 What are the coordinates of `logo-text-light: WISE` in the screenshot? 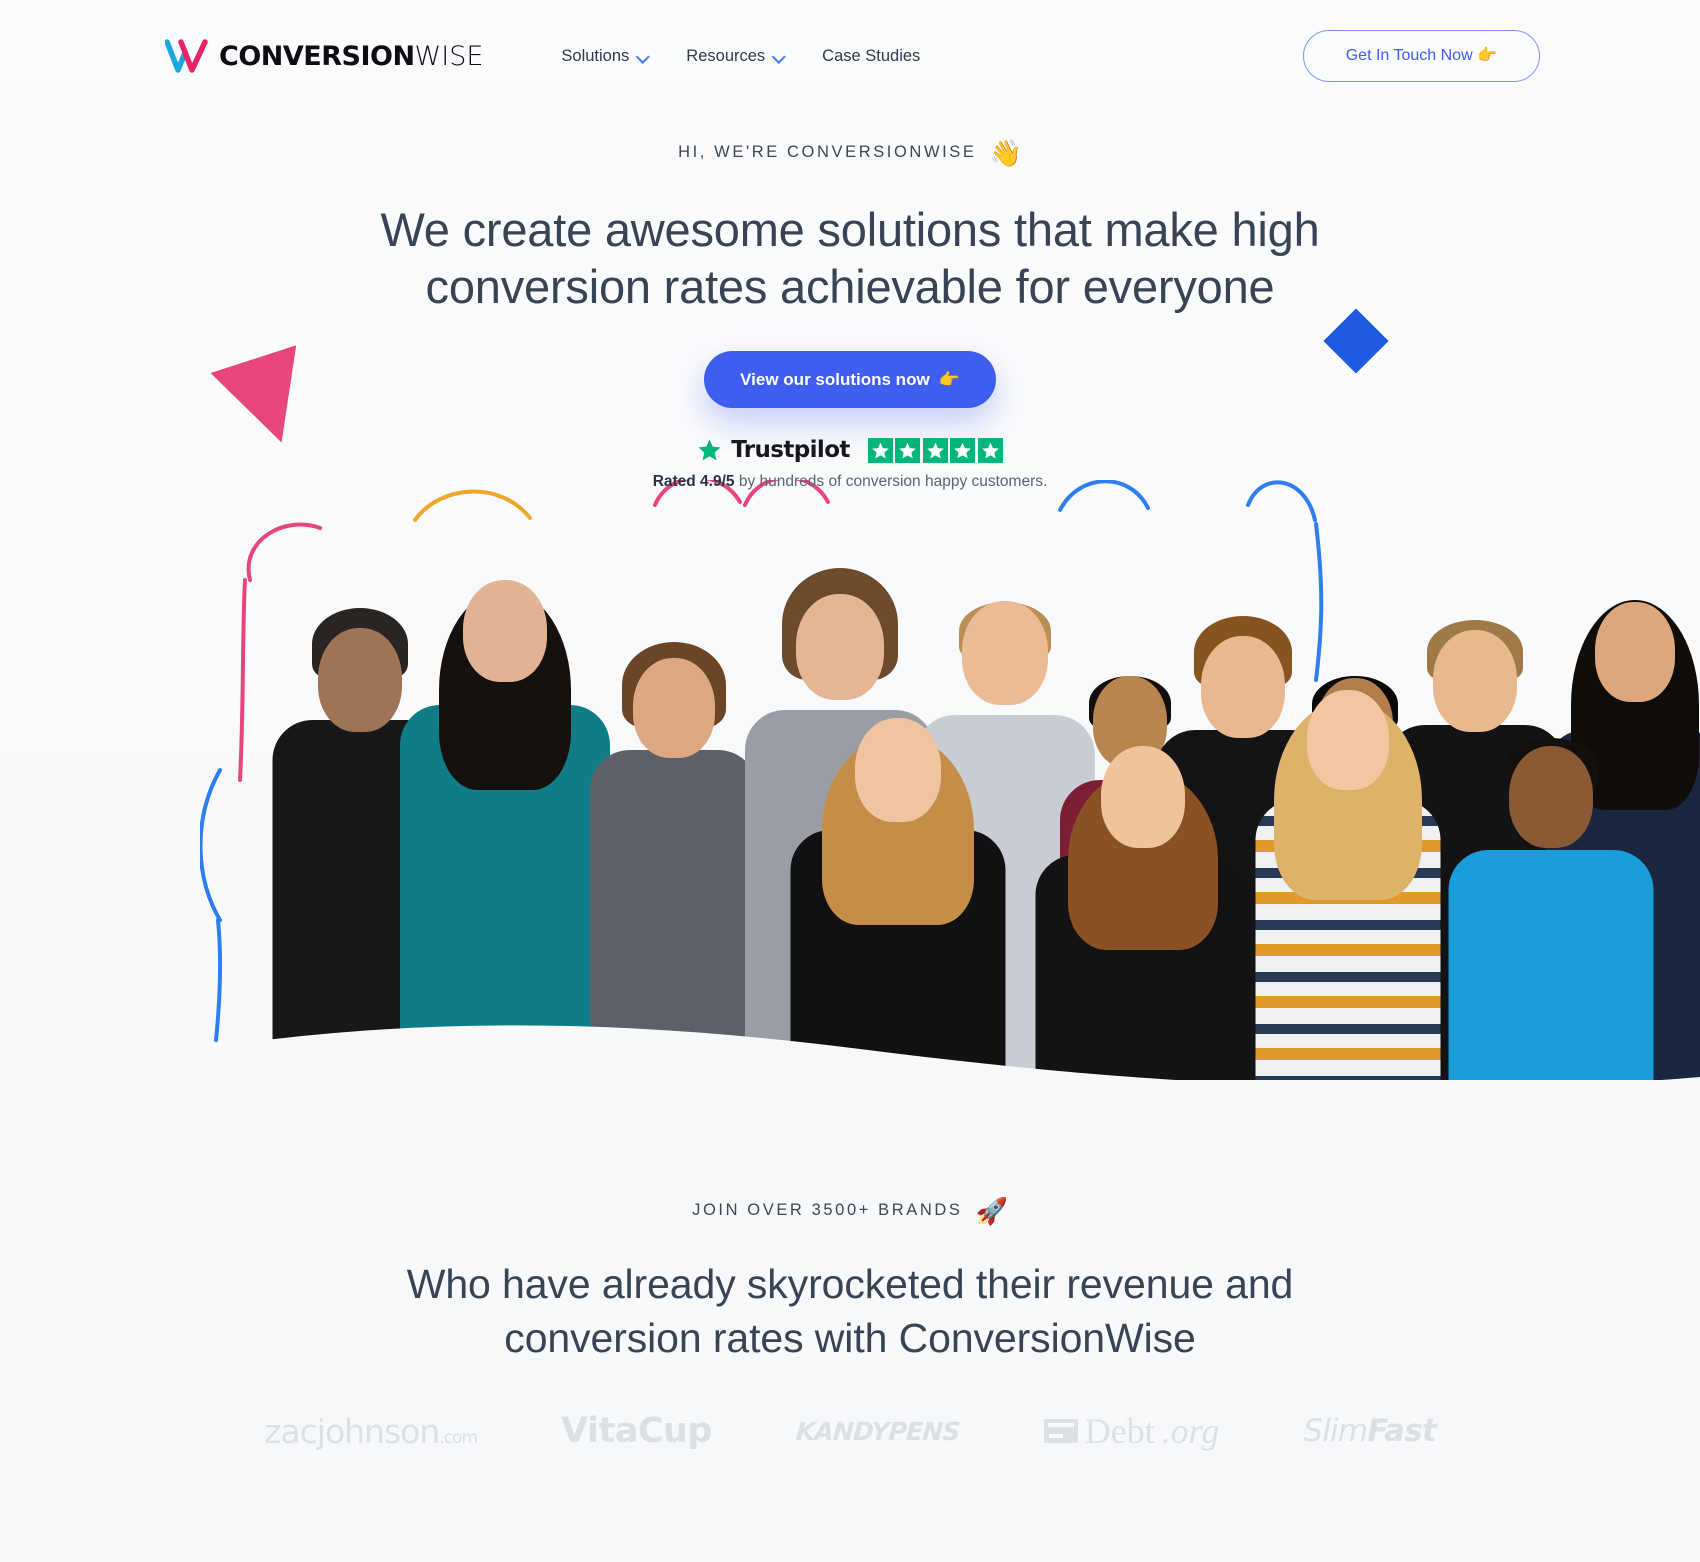 It's located at (449, 56).